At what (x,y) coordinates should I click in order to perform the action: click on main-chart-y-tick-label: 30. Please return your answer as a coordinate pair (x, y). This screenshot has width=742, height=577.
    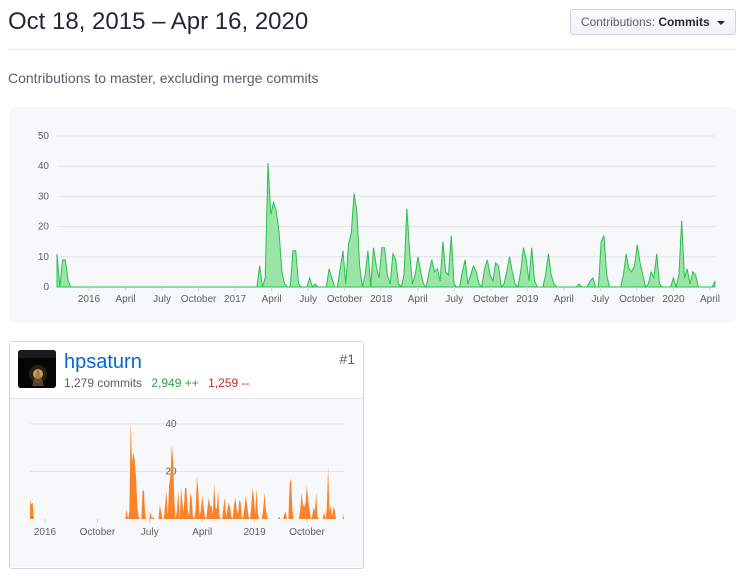
    Looking at the image, I should click on (44, 196).